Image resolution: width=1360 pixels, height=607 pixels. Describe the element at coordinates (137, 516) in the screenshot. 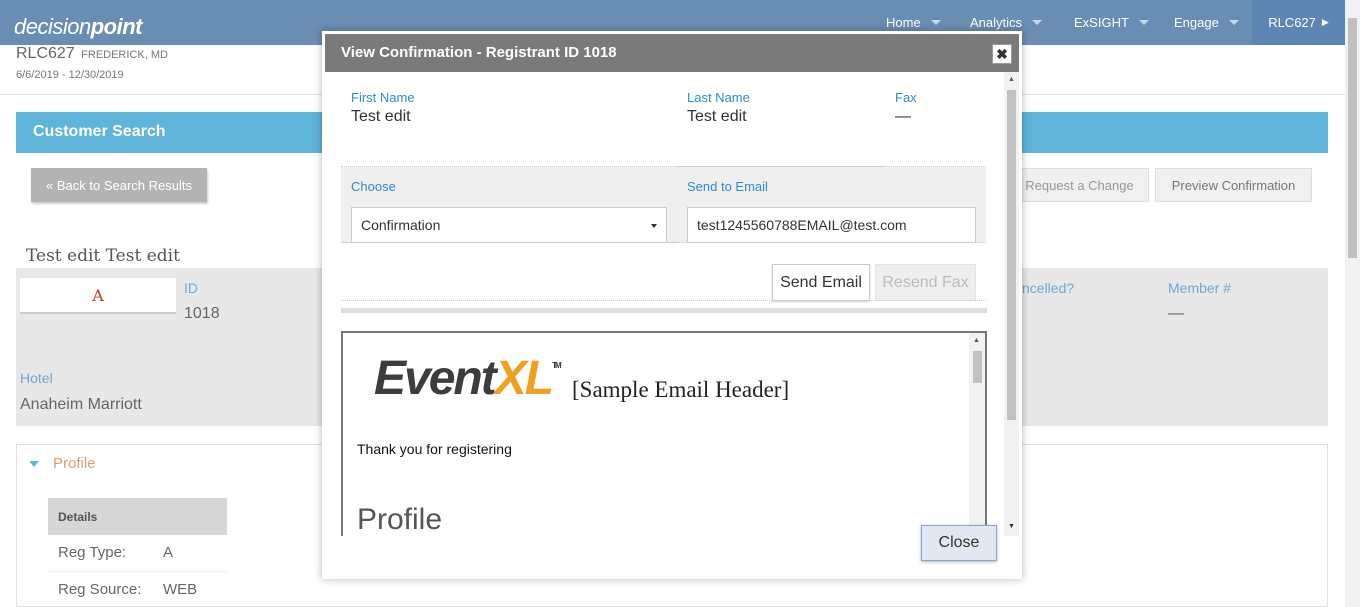

I see `details-header: Details` at that location.